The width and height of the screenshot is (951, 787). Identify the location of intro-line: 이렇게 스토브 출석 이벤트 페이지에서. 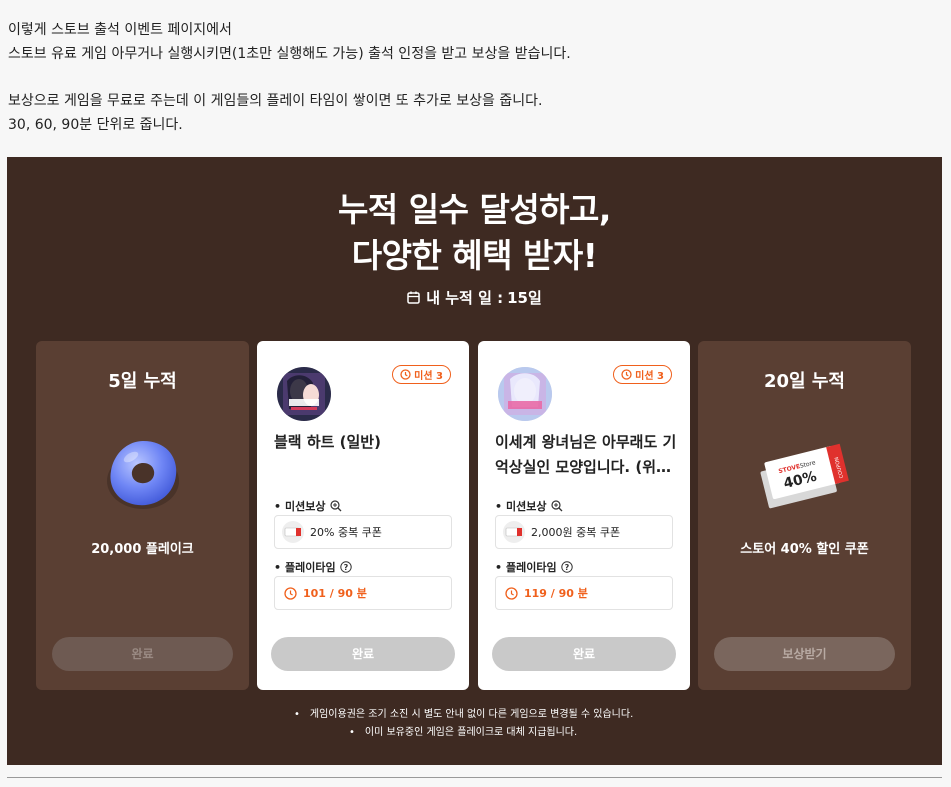
(120, 30).